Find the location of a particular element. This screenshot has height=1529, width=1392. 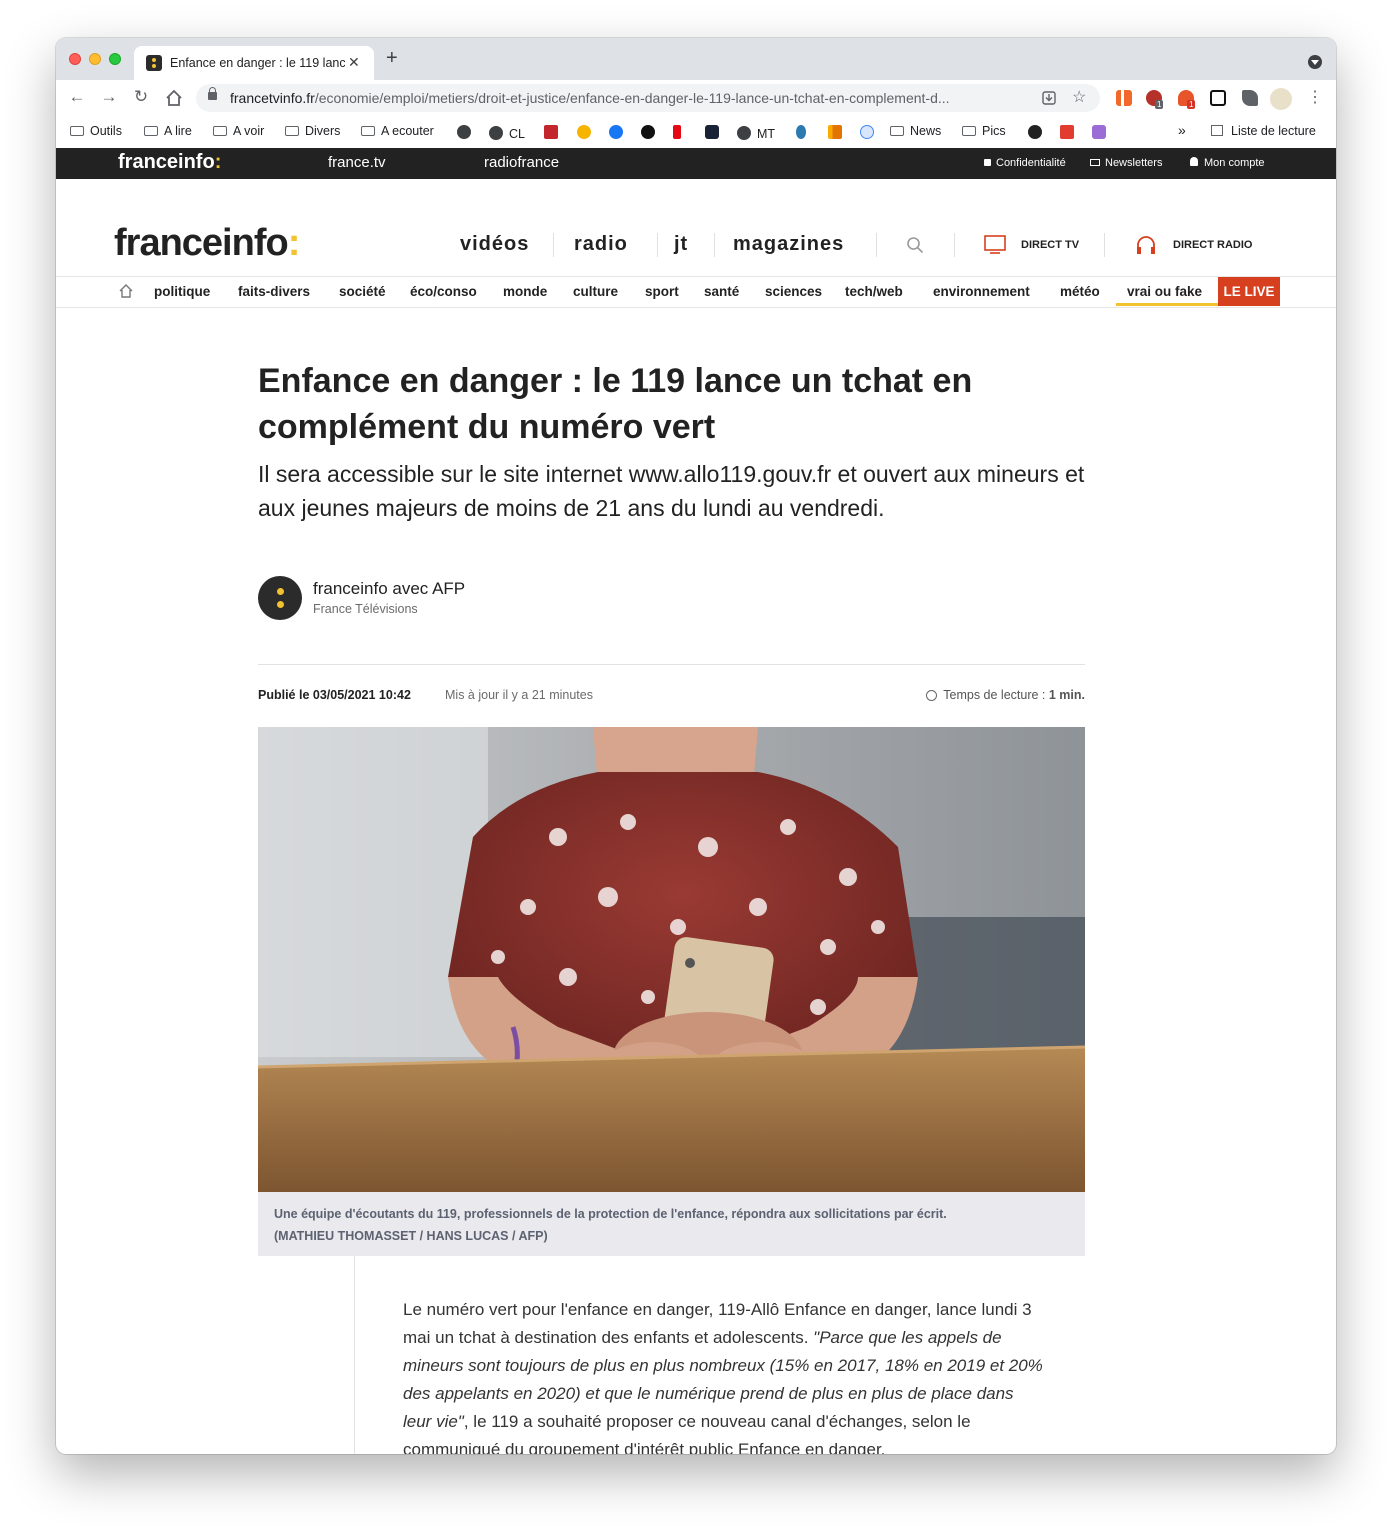

bookmark-star-icon: ☆ is located at coordinates (1079, 97).